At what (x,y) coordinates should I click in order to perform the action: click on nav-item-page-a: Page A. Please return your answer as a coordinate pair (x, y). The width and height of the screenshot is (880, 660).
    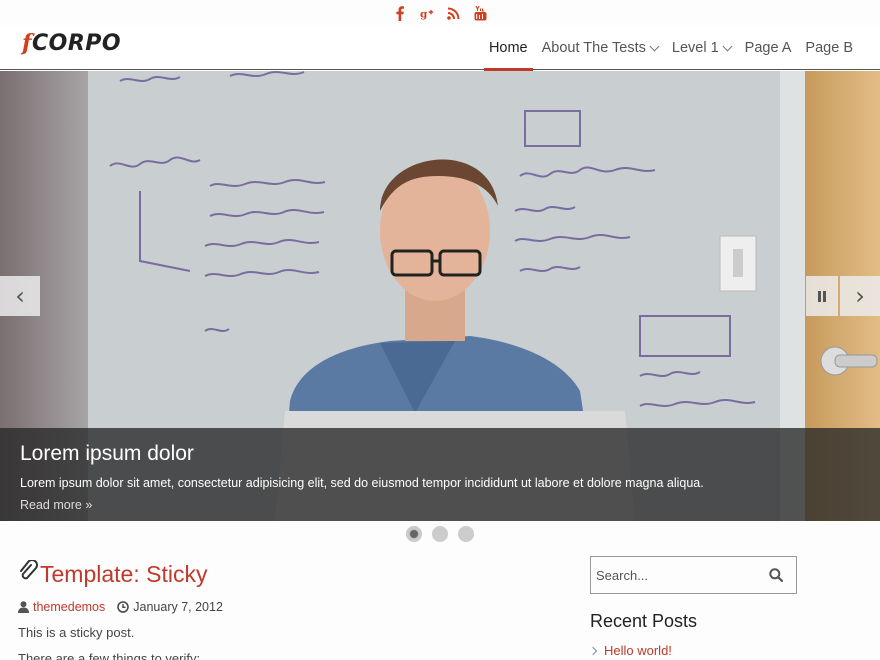
    Looking at the image, I should click on (768, 48).